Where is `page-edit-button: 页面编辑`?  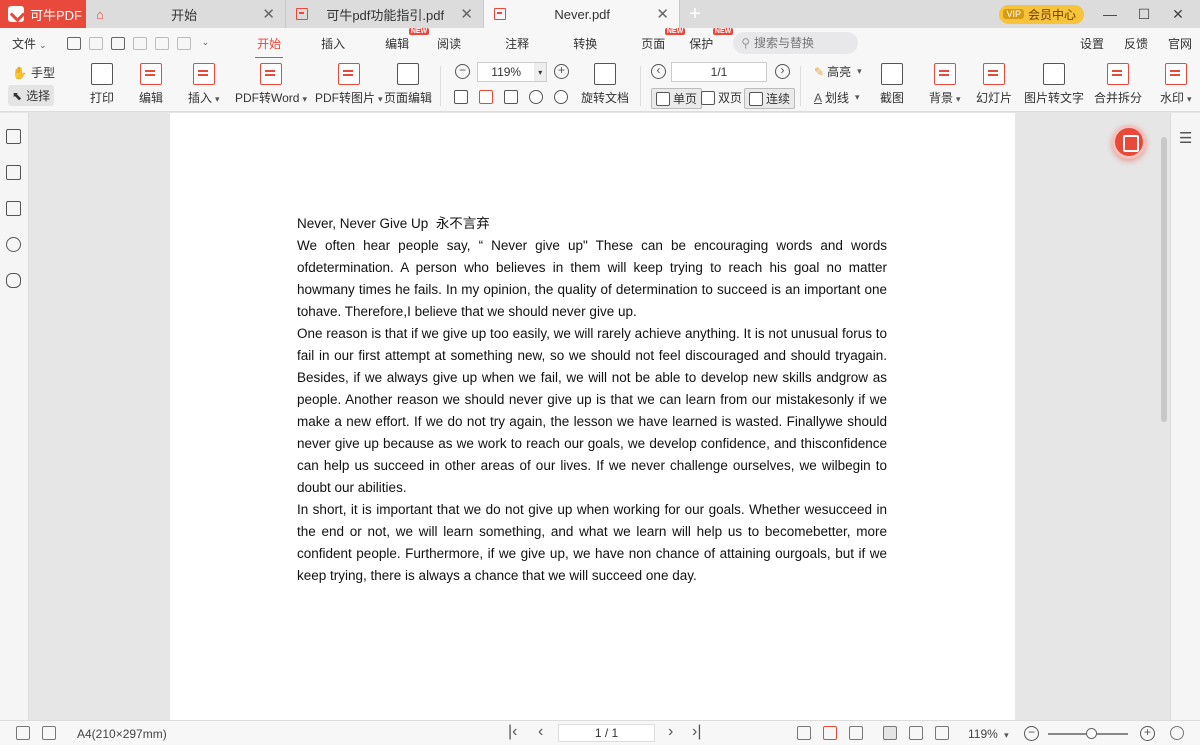
page-edit-button: 页面编辑 is located at coordinates (408, 84).